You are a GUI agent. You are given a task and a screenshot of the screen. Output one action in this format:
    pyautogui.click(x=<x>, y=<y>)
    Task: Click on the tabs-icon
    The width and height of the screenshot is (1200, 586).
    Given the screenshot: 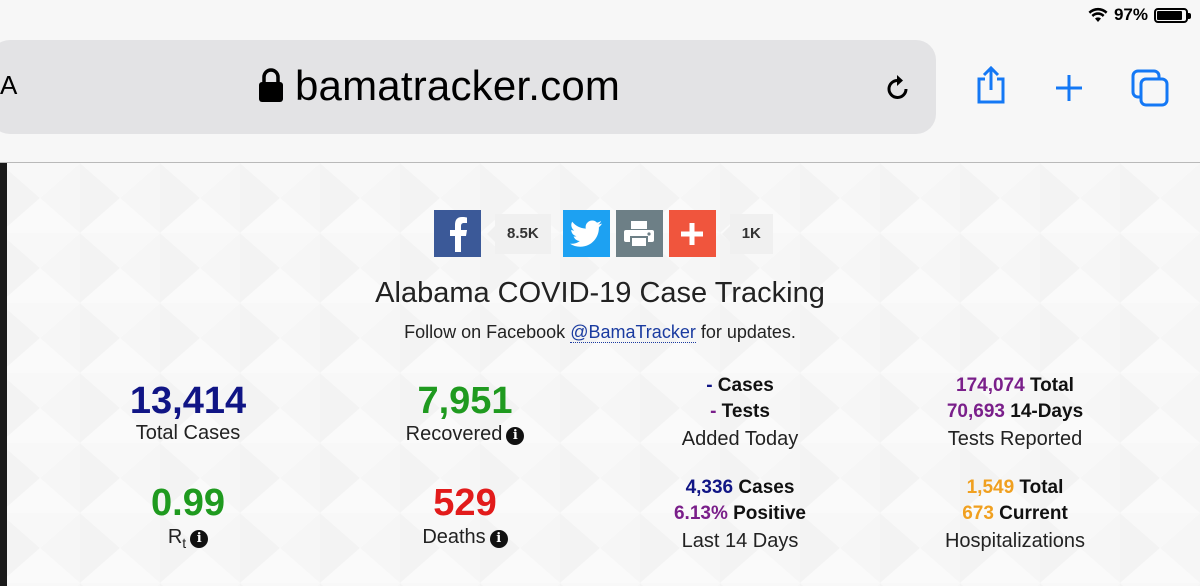 What is the action you would take?
    pyautogui.click(x=1150, y=90)
    